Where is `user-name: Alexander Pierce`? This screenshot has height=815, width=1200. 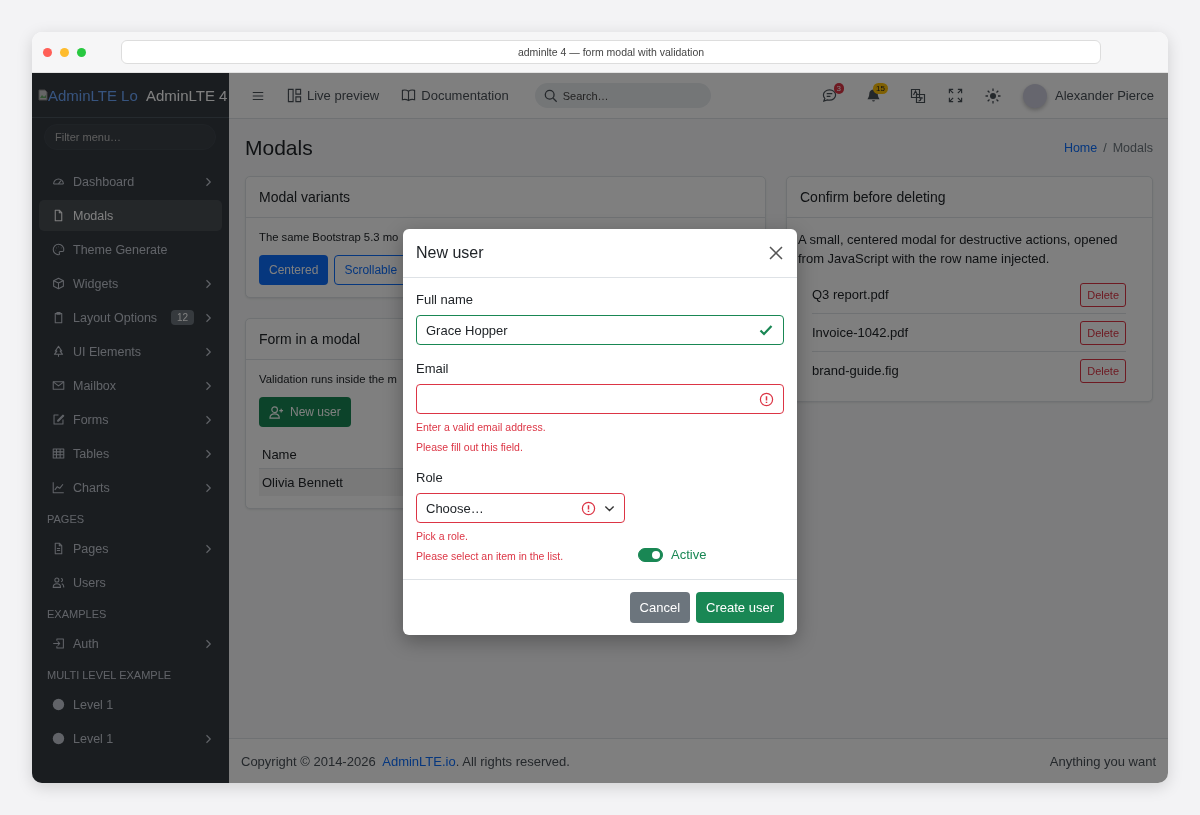 user-name: Alexander Pierce is located at coordinates (1104, 95).